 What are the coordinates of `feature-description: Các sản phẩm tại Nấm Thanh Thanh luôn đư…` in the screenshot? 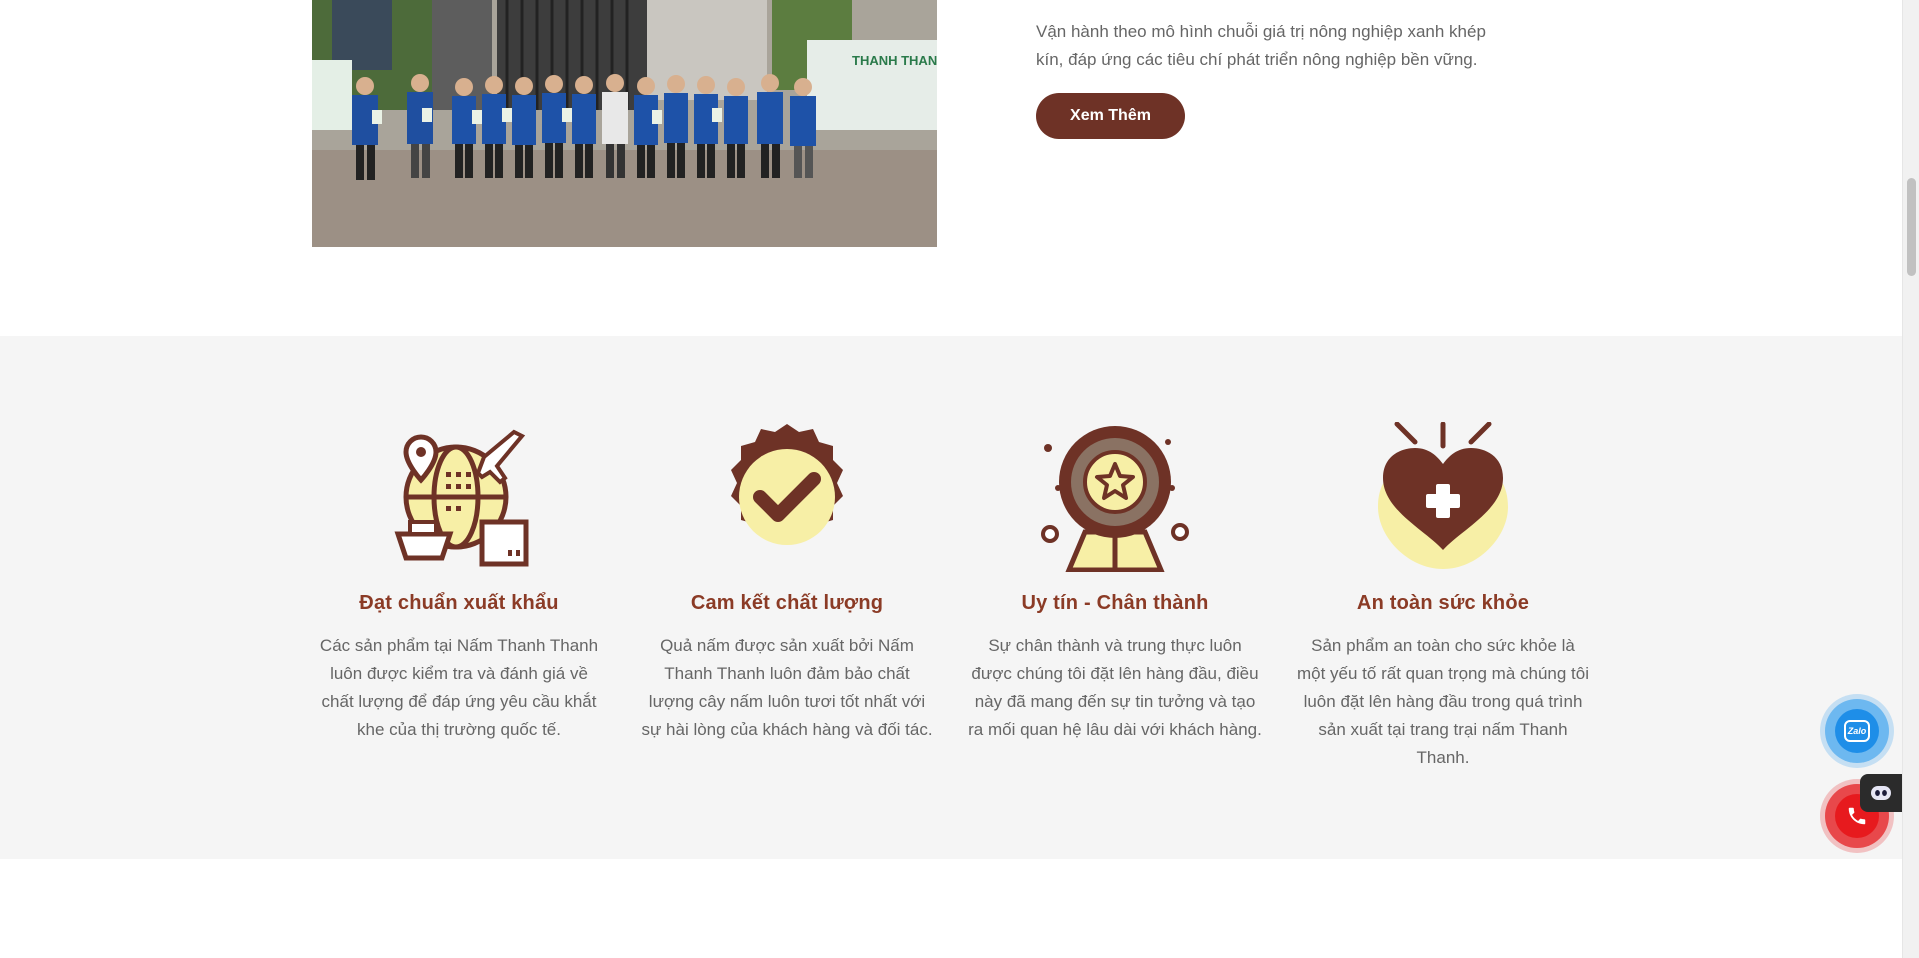 It's located at (459, 687).